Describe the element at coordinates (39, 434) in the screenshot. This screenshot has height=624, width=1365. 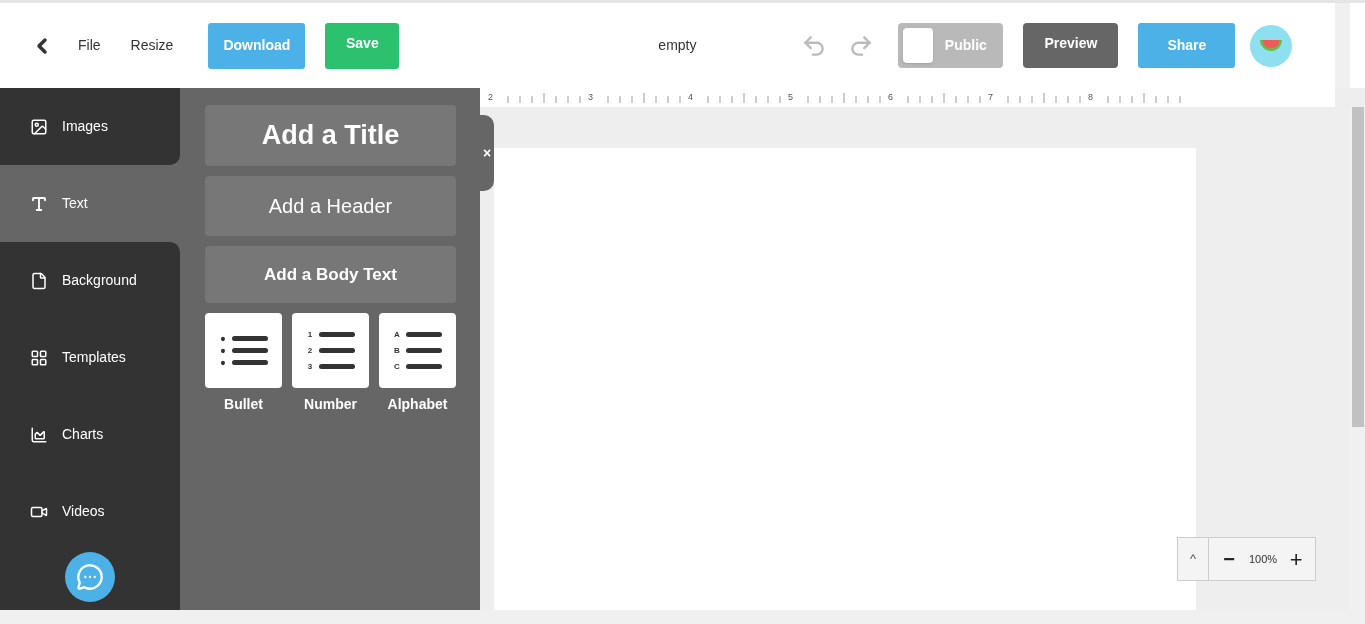
I see `chart-icon` at that location.